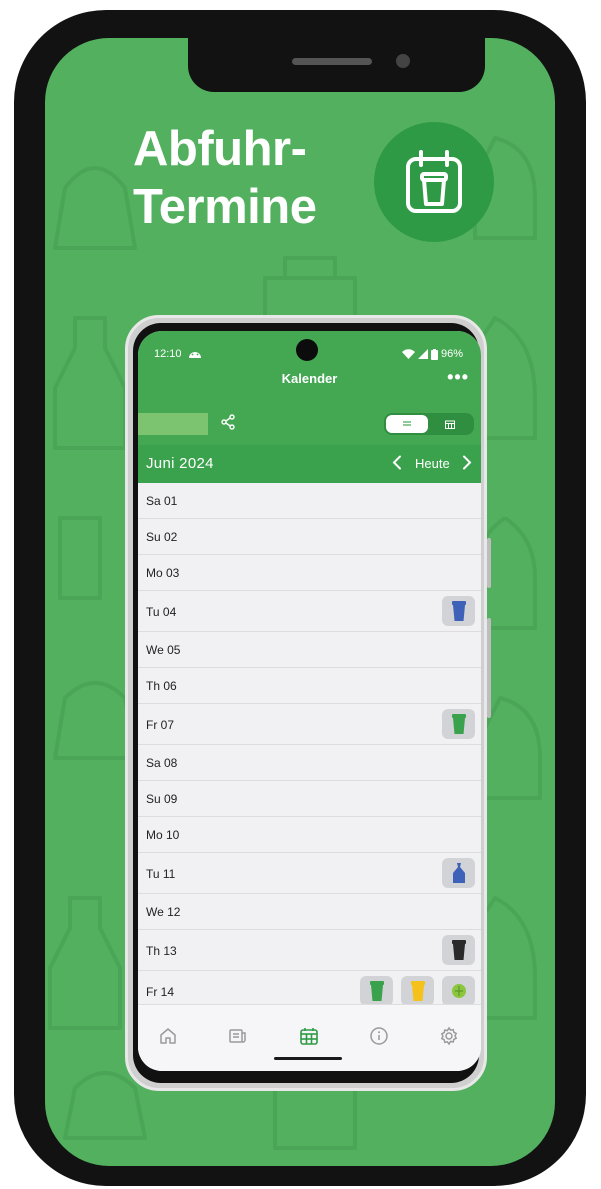 The image size is (601, 1189). What do you see at coordinates (309, 873) in the screenshot?
I see `day-row: Tu 11` at bounding box center [309, 873].